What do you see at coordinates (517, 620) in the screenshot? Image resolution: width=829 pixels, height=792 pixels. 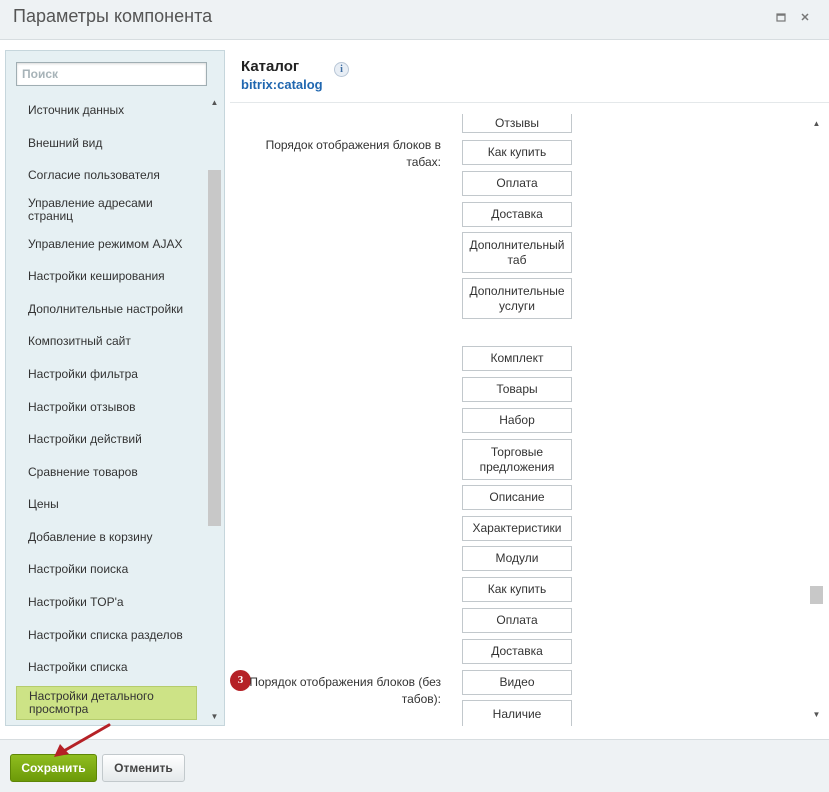 I see `notab-block-item: Оплата` at bounding box center [517, 620].